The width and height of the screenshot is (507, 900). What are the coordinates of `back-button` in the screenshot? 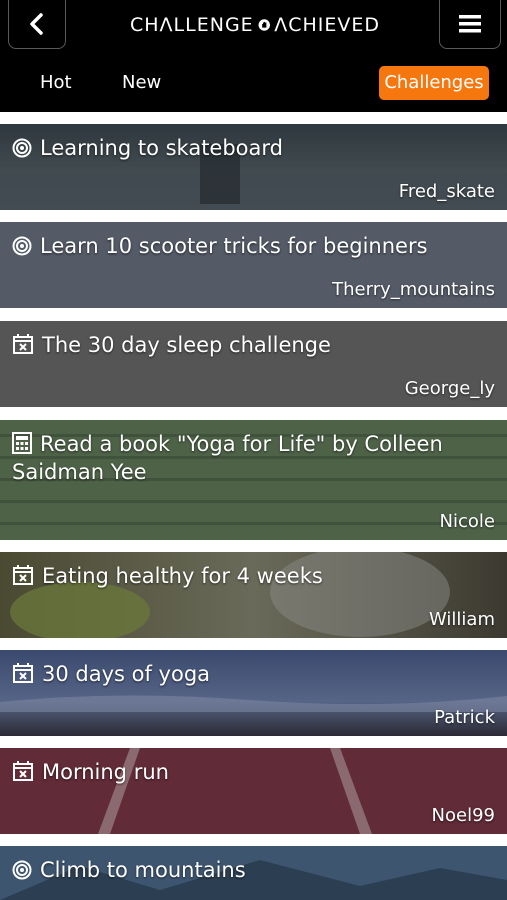 It's located at (37, 24).